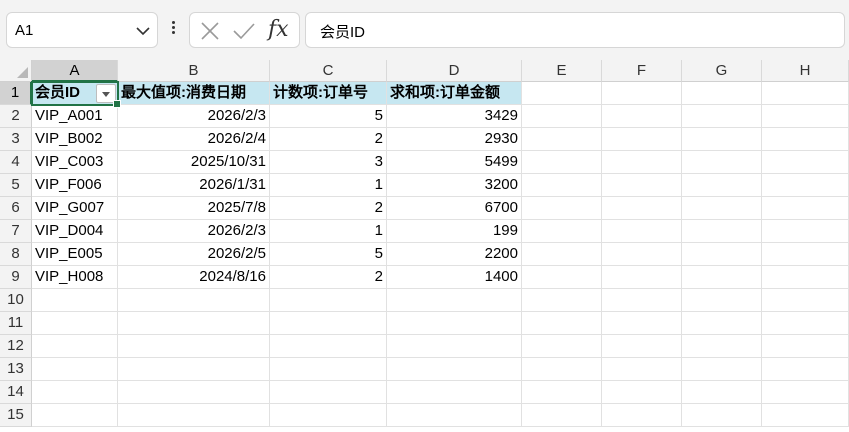  Describe the element at coordinates (454, 139) in the screenshot. I see `cell-d3: 2930` at that location.